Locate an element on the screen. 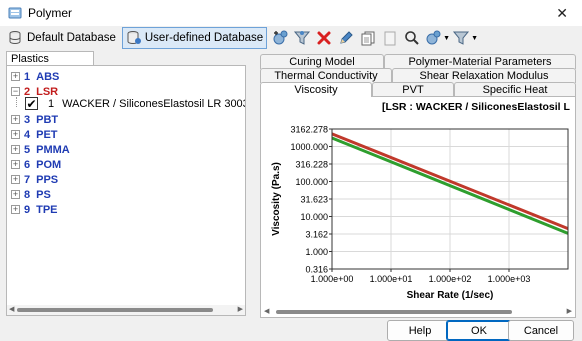 The height and width of the screenshot is (341, 582). collapse-icon: − is located at coordinates (15, 91).